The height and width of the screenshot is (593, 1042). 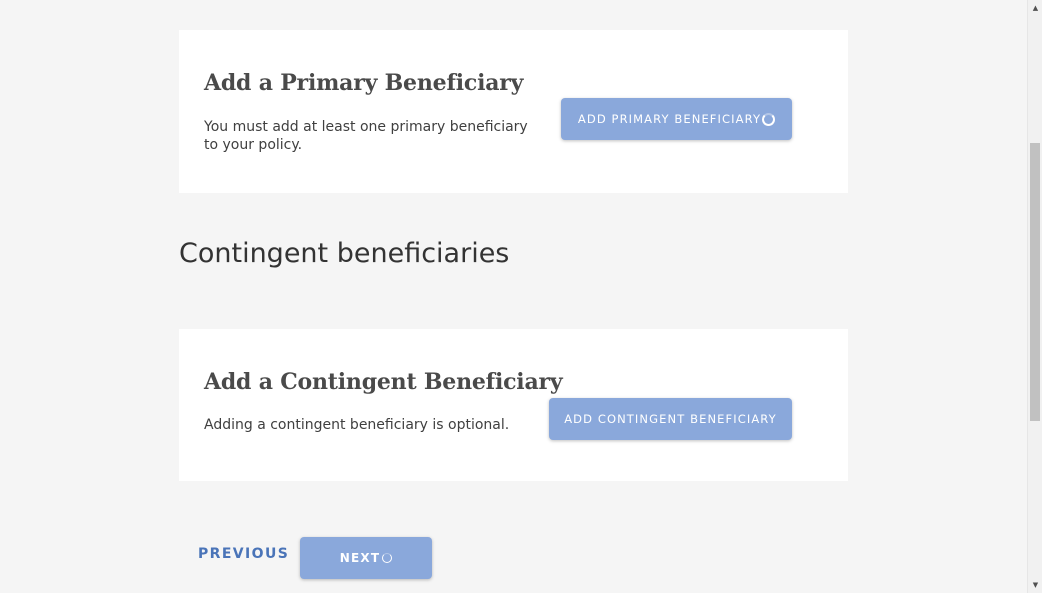 I want to click on add-contingent-beneficiary-label: ADD CONTINGENT BENEFICIARY, so click(x=670, y=419).